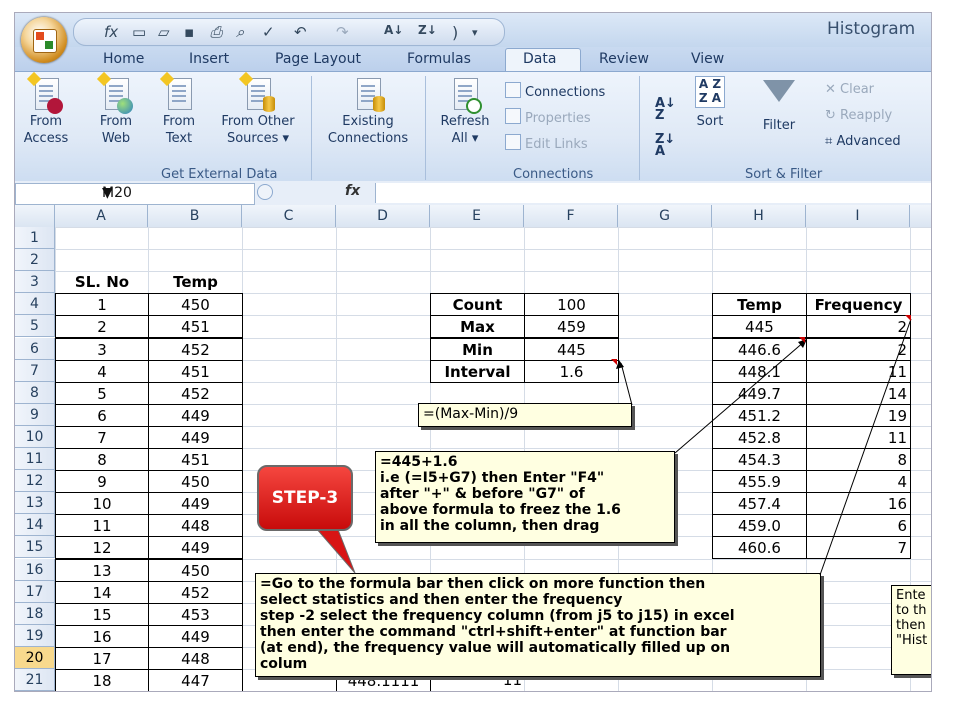 The width and height of the screenshot is (960, 720). I want to click on step-callout-tail, so click(334, 550).